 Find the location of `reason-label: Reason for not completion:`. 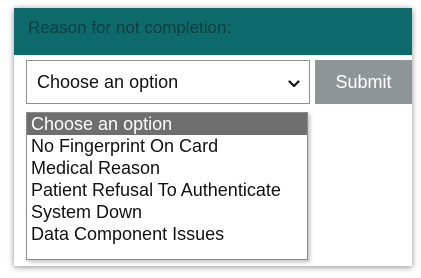

reason-label: Reason for not completion: is located at coordinates (130, 27).